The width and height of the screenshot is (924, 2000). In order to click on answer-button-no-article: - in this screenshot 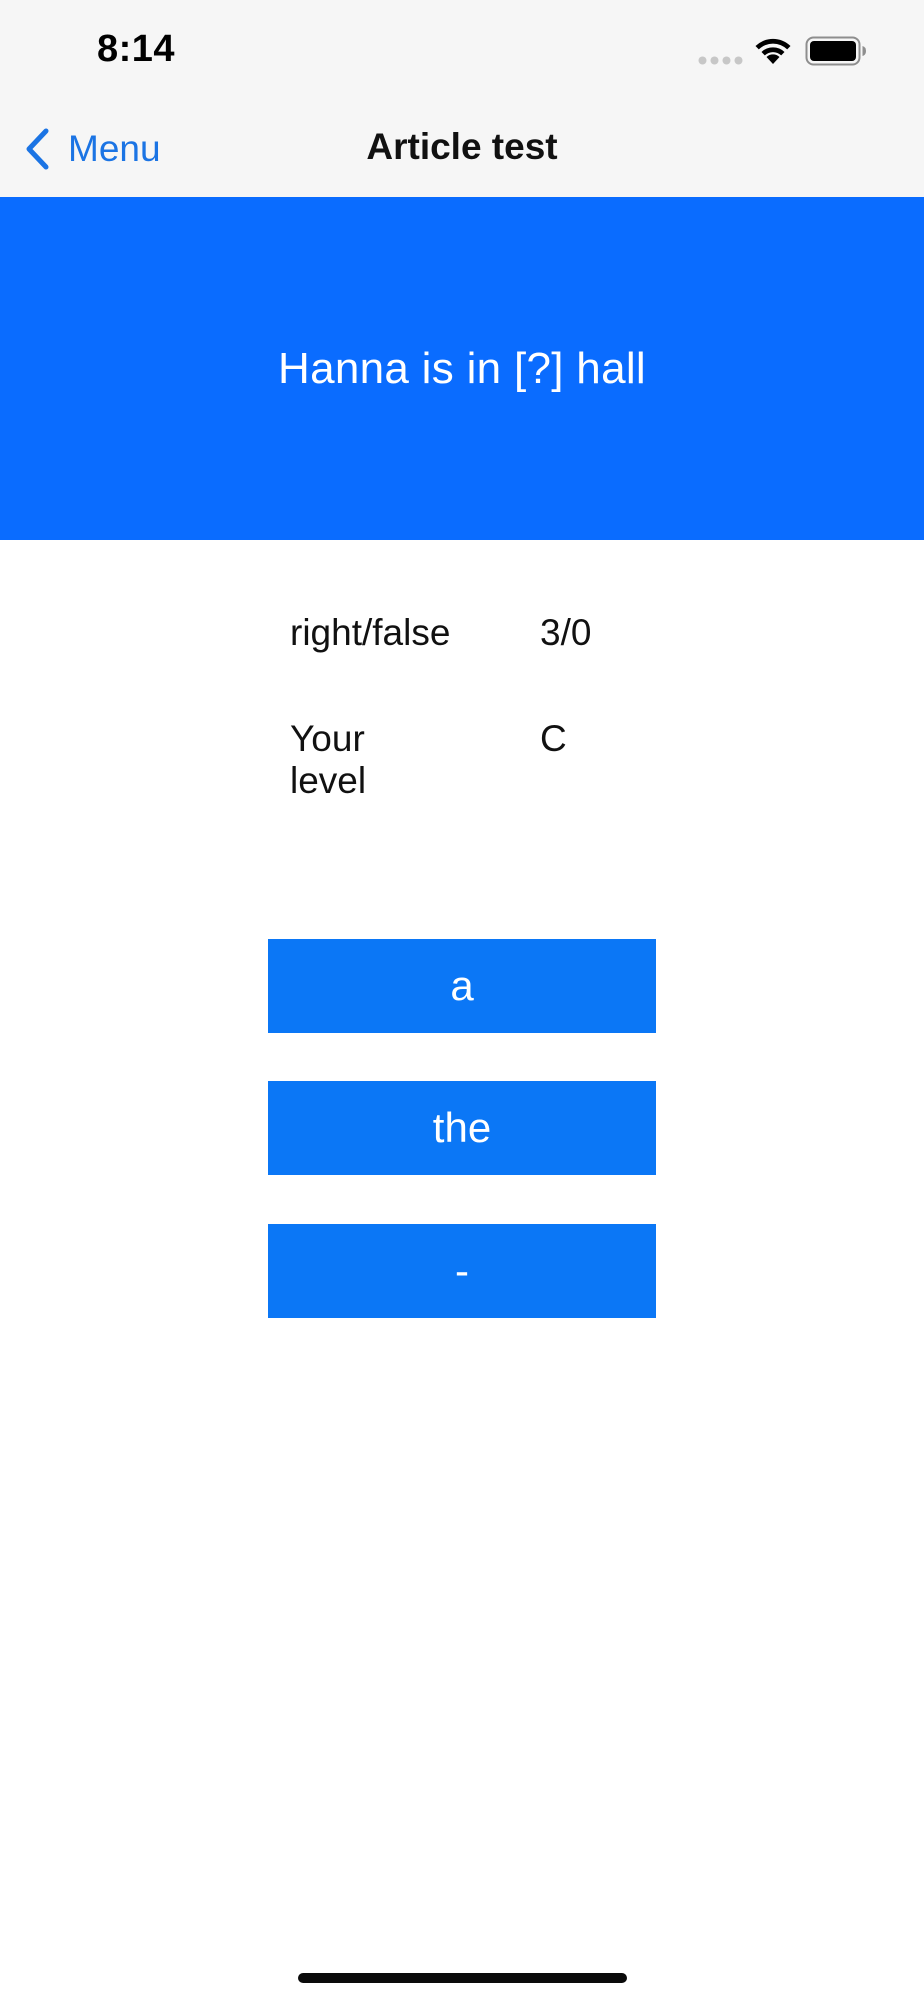, I will do `click(462, 1271)`.